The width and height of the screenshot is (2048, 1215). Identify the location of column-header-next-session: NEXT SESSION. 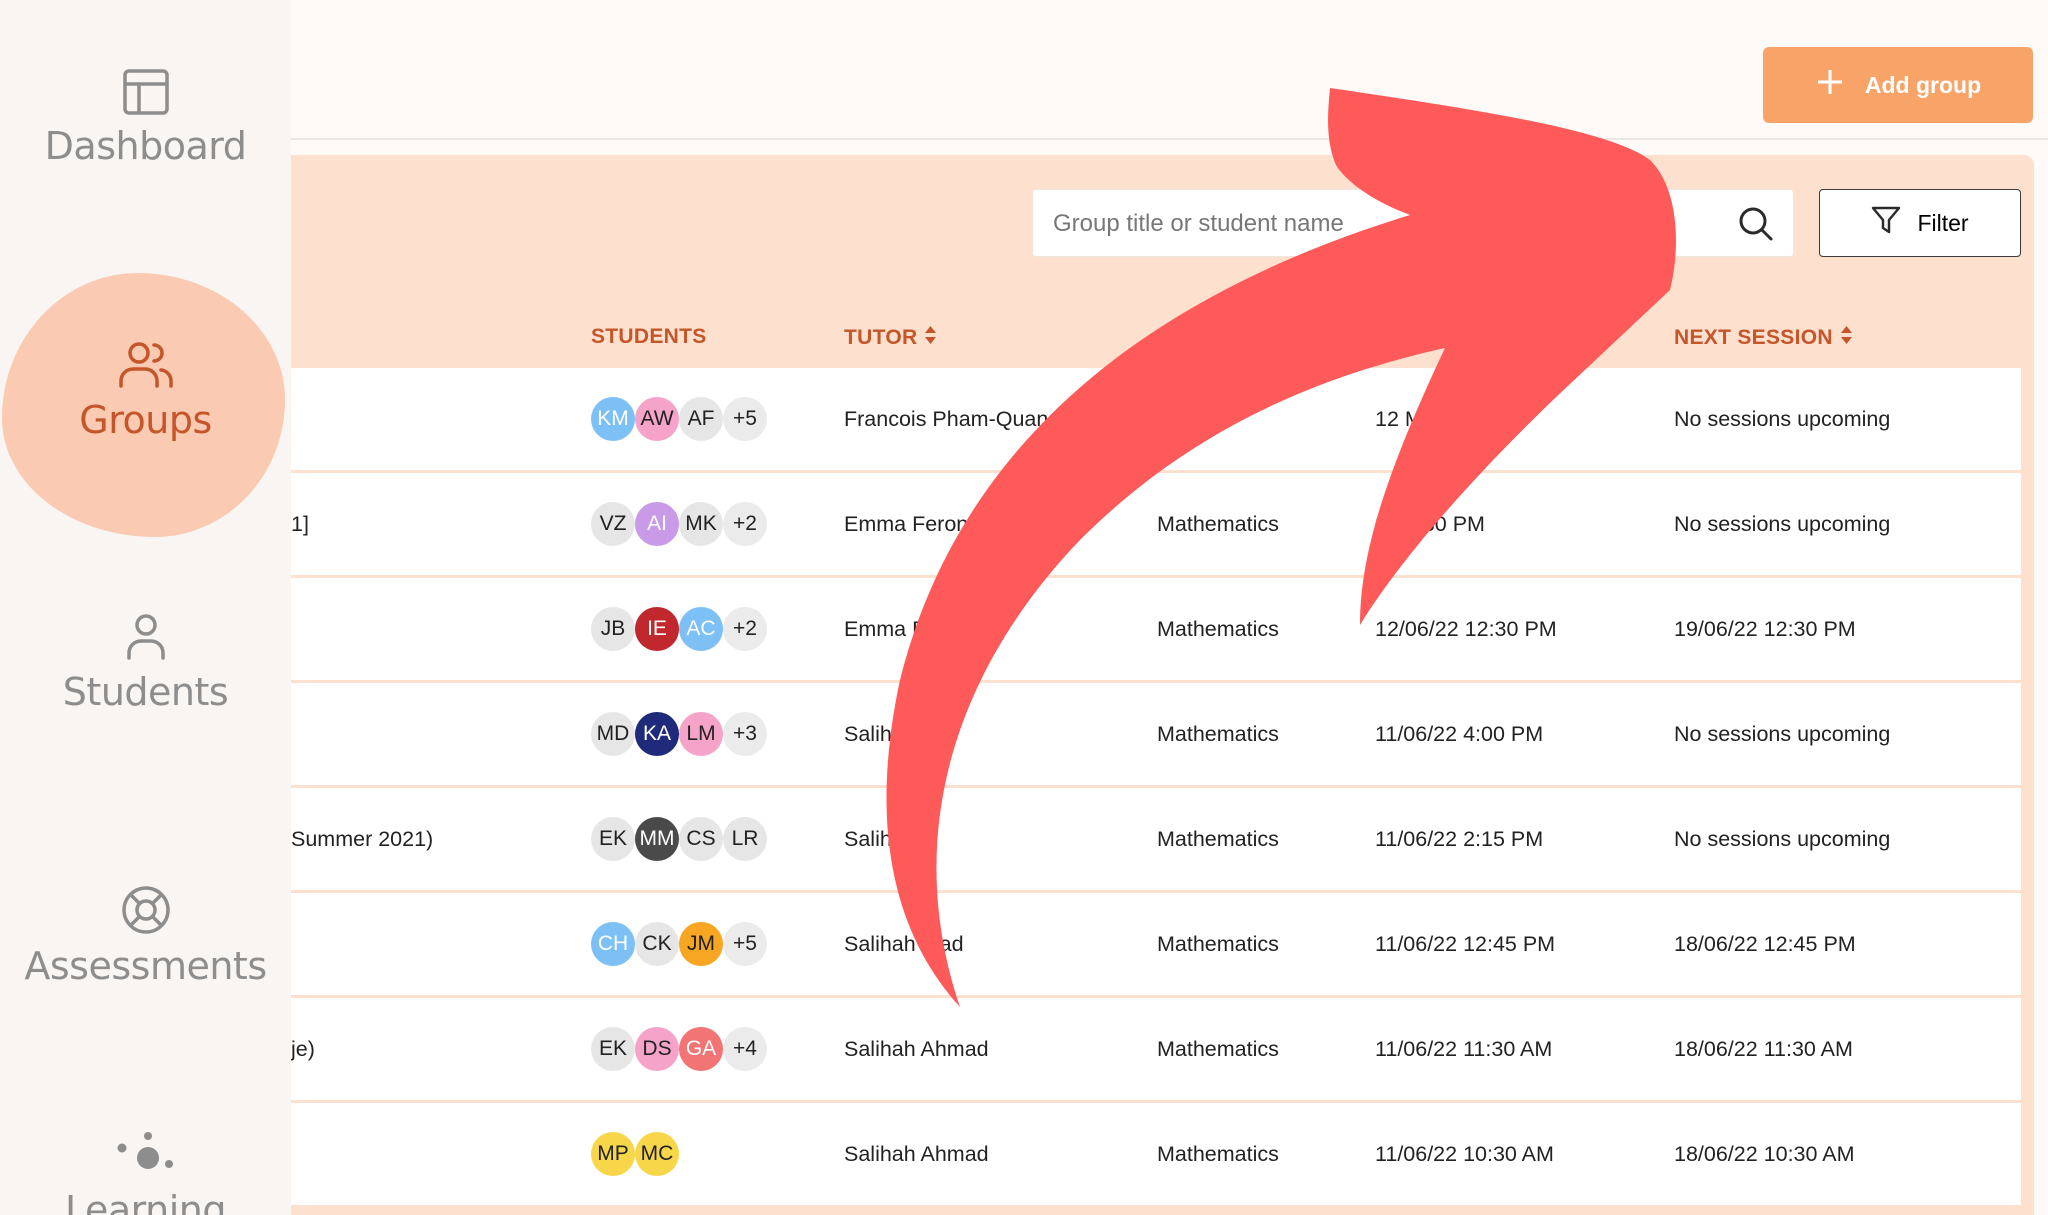
(1763, 338).